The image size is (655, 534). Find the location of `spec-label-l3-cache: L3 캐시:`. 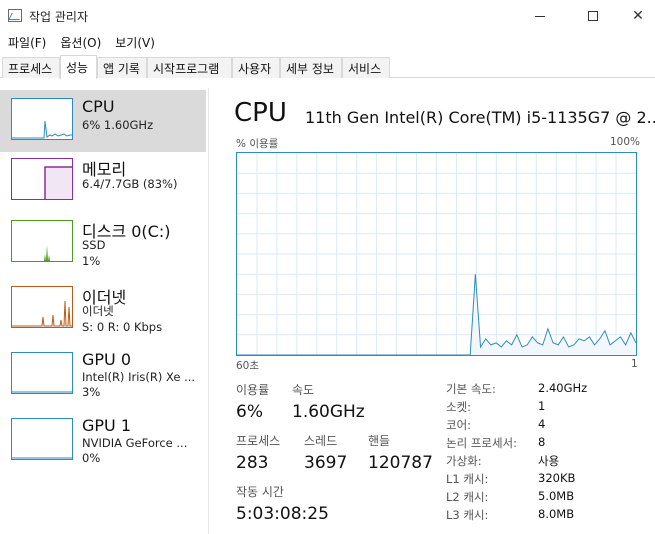

spec-label-l3-cache: L3 캐시: is located at coordinates (467, 515).